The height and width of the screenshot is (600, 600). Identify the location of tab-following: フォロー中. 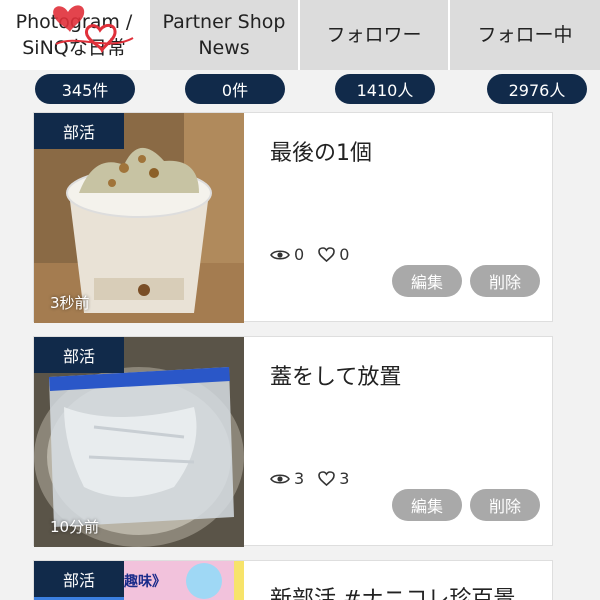
(525, 35).